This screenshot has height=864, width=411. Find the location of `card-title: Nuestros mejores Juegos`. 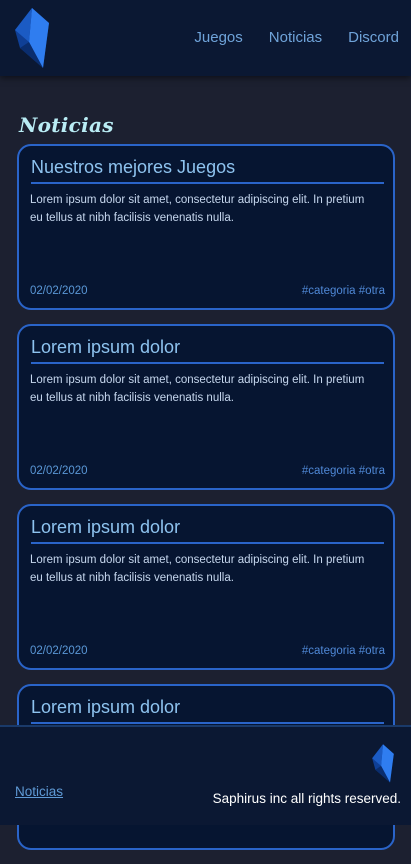

card-title: Nuestros mejores Juegos is located at coordinates (207, 170).